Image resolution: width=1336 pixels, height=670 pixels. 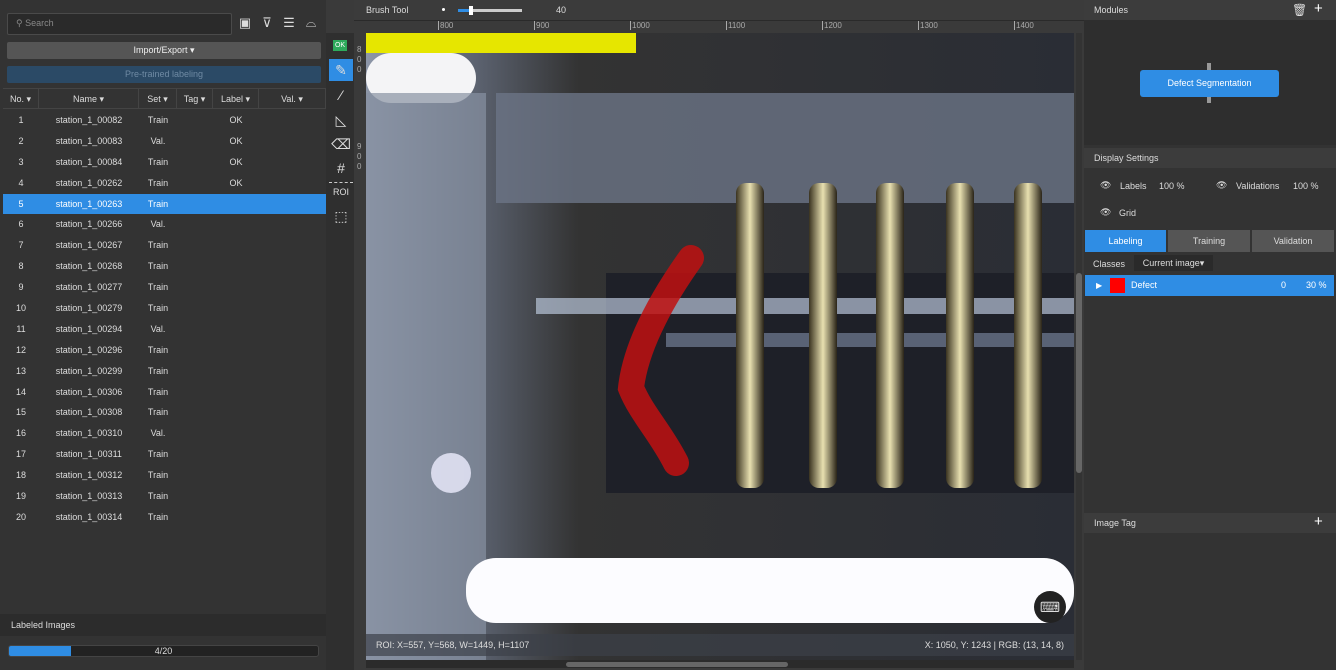 What do you see at coordinates (720, 664) in the screenshot?
I see `horizontal-scrollbar` at bounding box center [720, 664].